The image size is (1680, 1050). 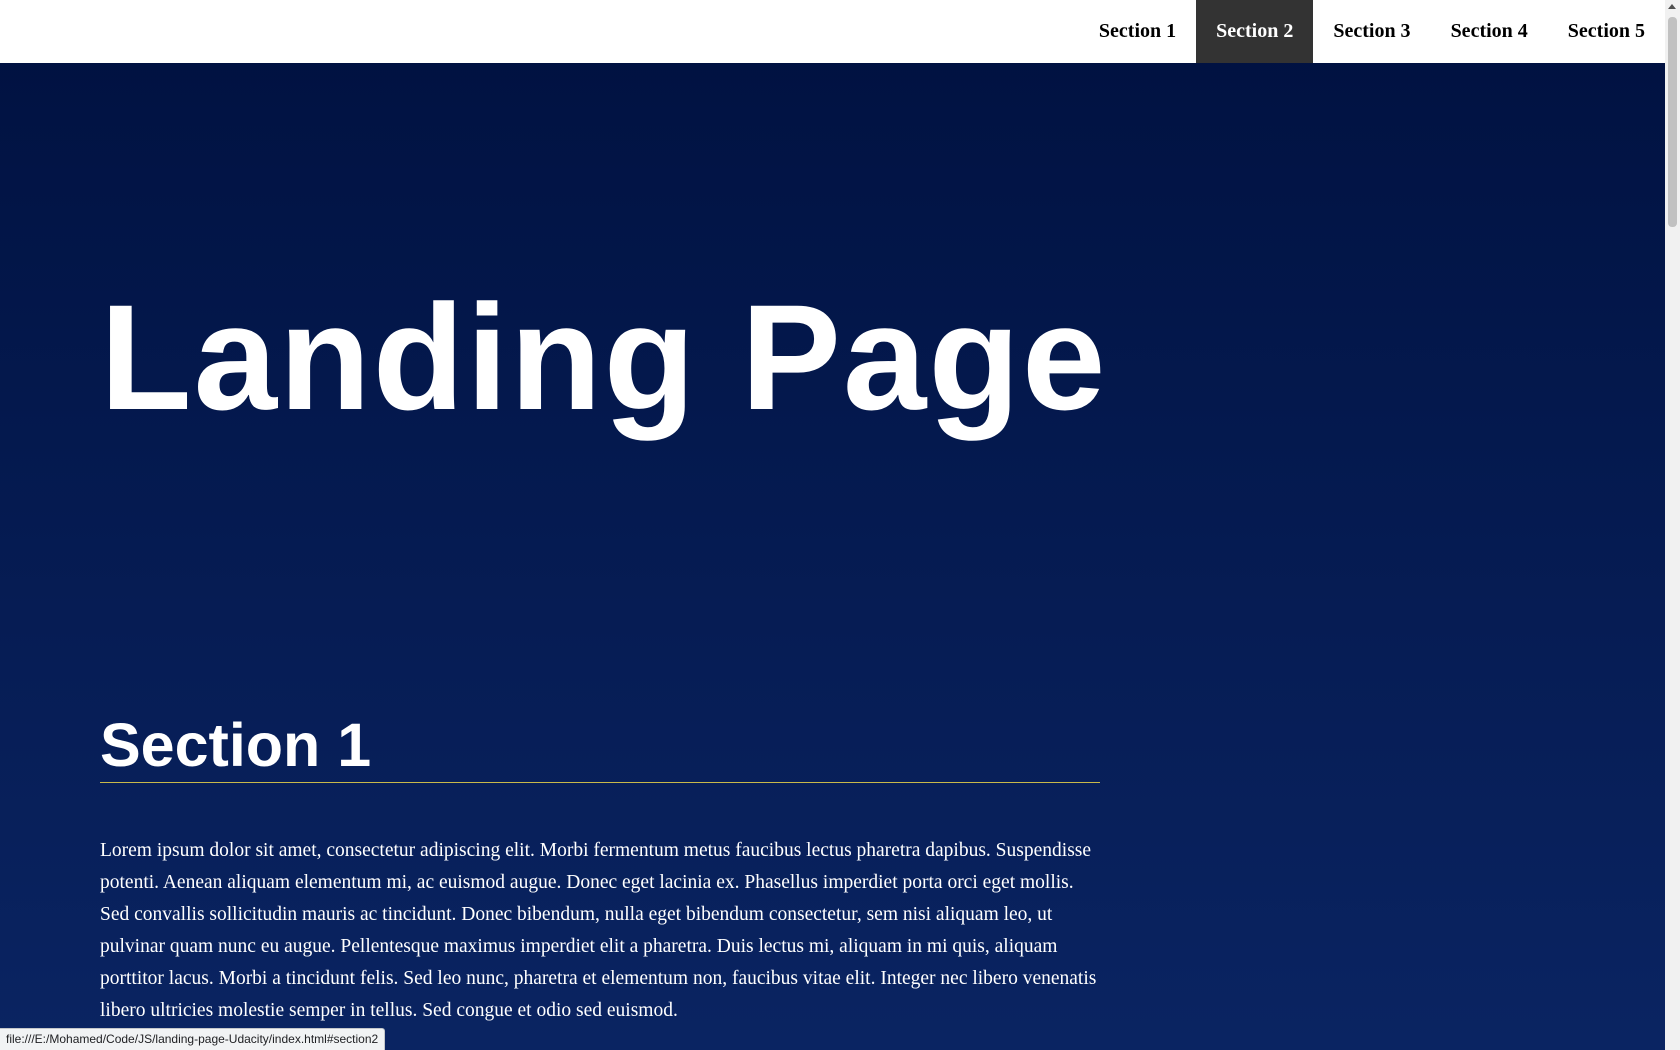 I want to click on scrollbar-thumb, so click(x=1672, y=122).